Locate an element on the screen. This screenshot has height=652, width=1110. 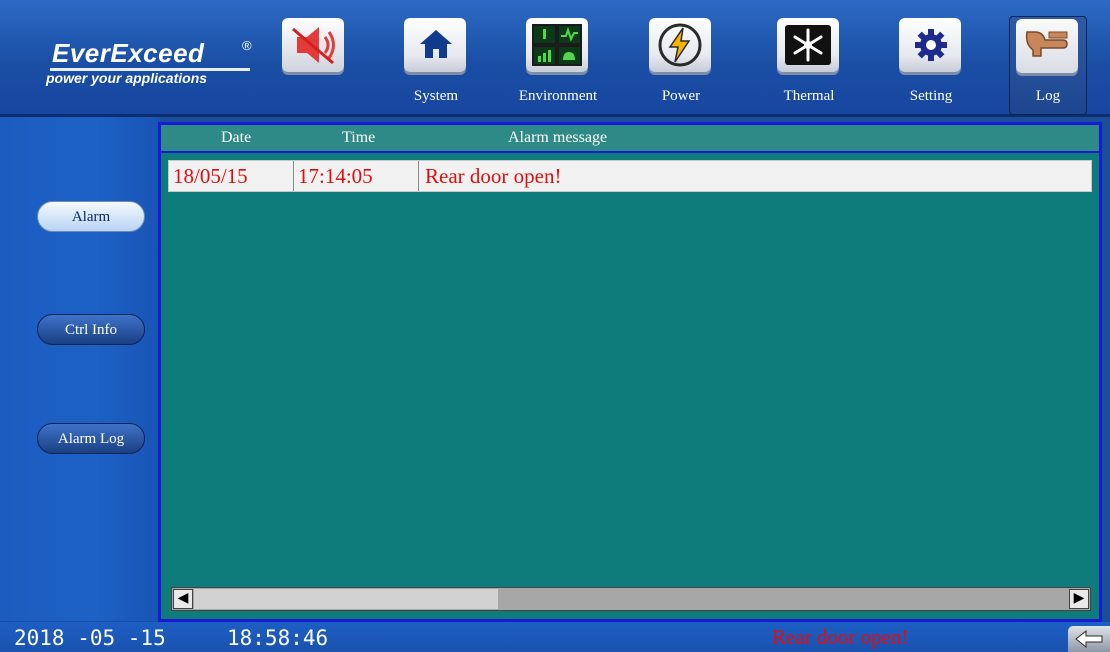
status-date: 2018 -05 -15 is located at coordinates (90, 638).